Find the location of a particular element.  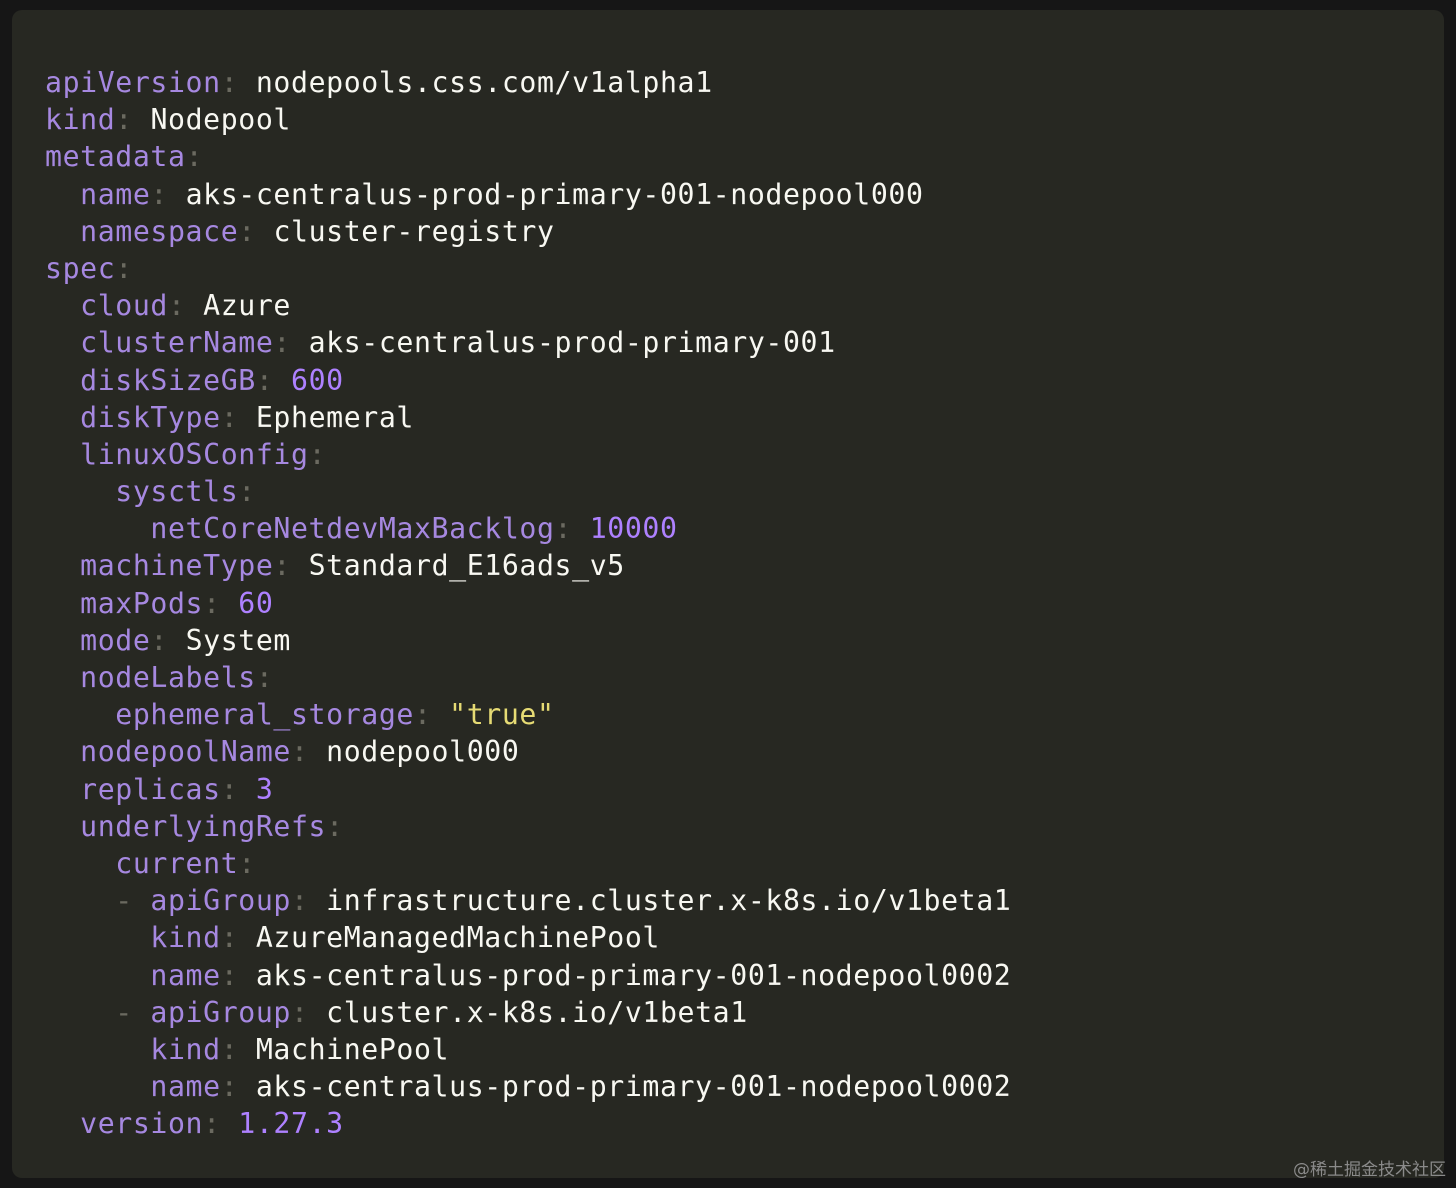

code-line: spec: is located at coordinates (744, 268).